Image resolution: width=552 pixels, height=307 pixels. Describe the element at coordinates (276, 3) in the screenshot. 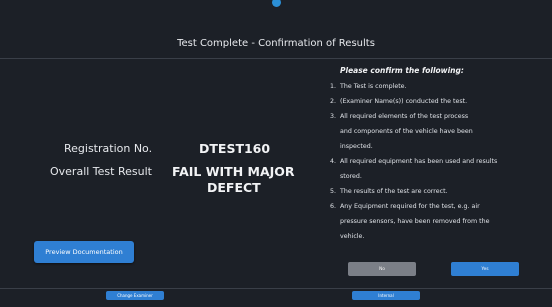

I see `status-indicator-dot` at that location.